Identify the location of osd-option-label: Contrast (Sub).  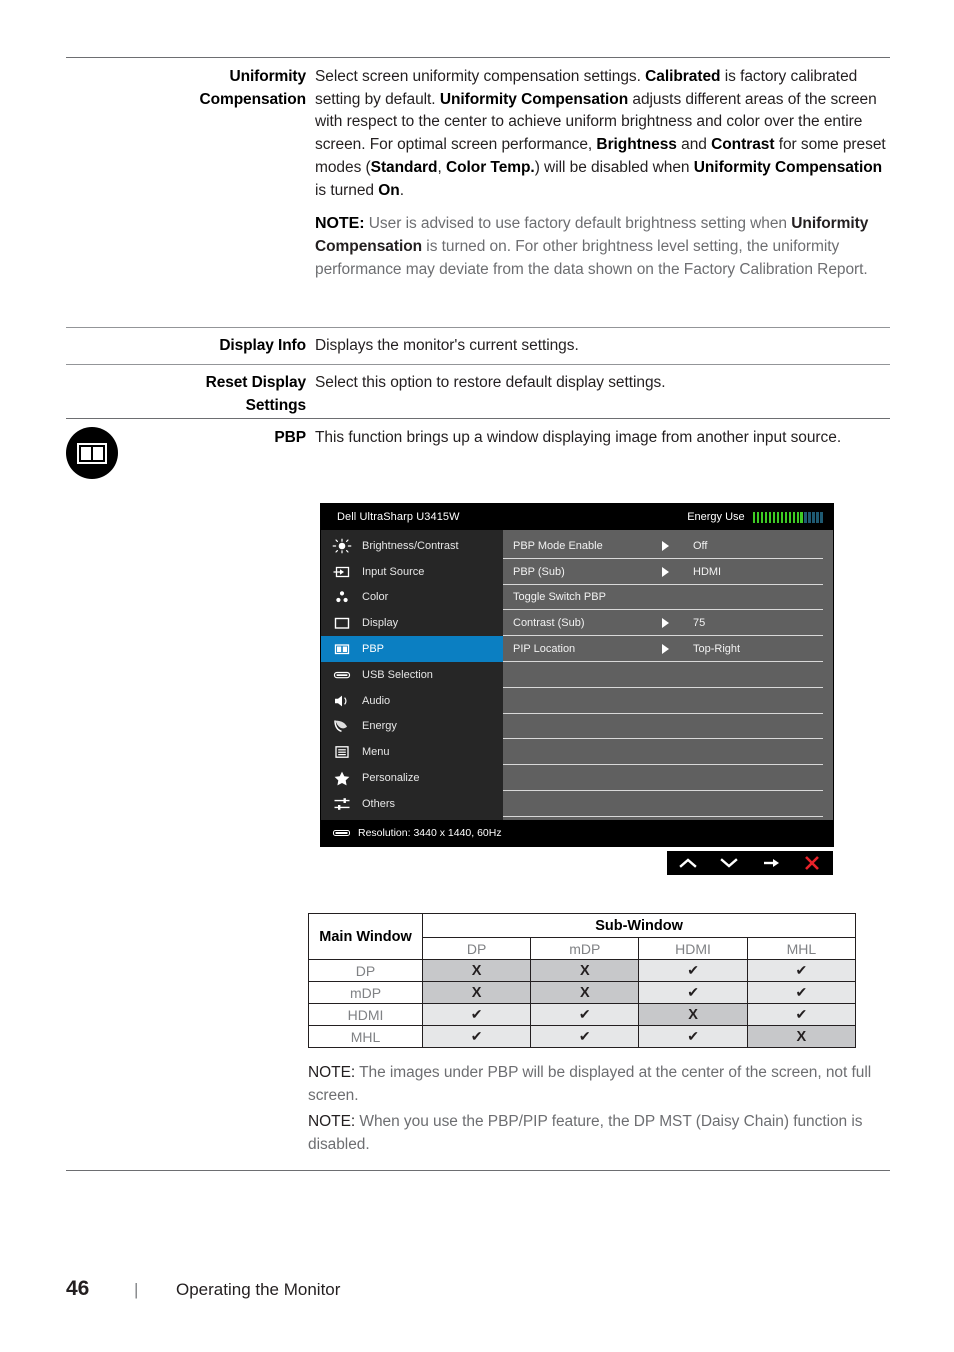
(549, 623).